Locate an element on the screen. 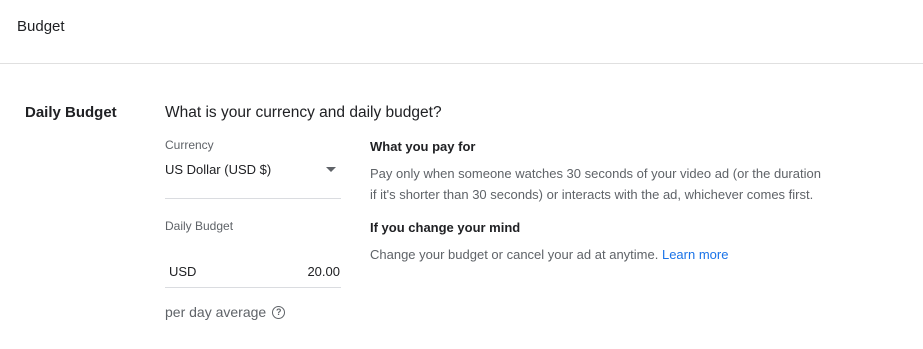 Image resolution: width=923 pixels, height=349 pixels. daily-budget-input: USD 20.00 is located at coordinates (253, 267).